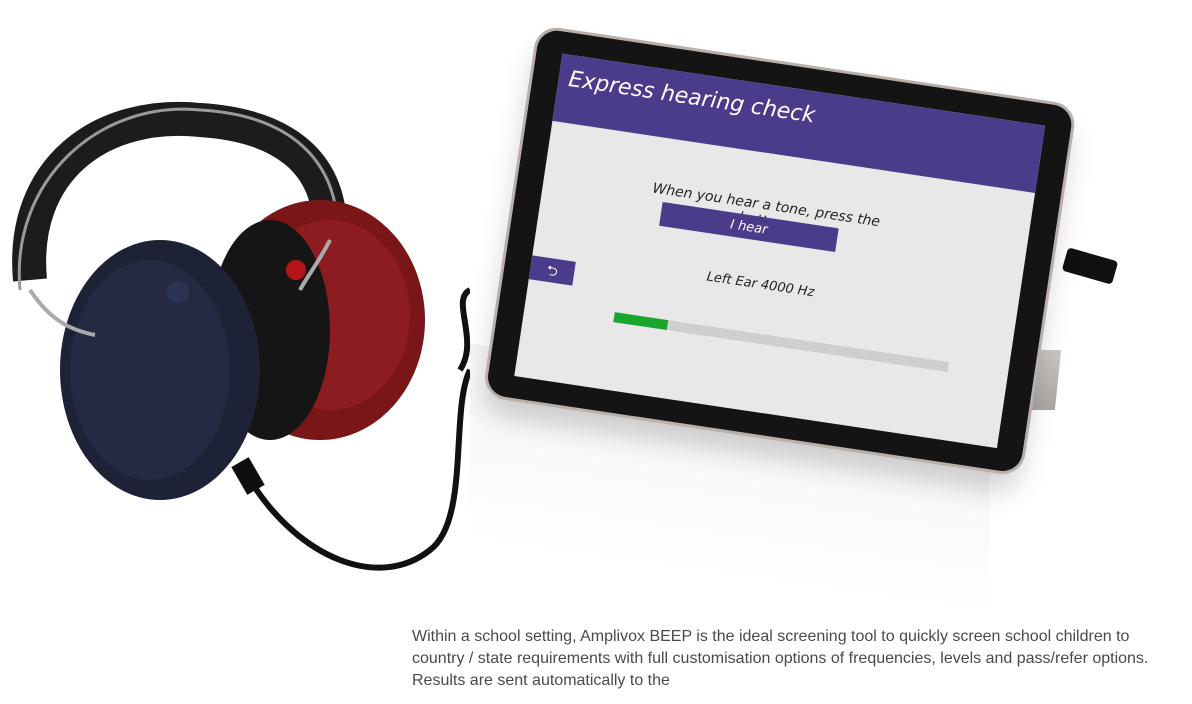 Image resolution: width=1192 pixels, height=704 pixels. Describe the element at coordinates (296, 270) in the screenshot. I see `red-cup-knob` at that location.